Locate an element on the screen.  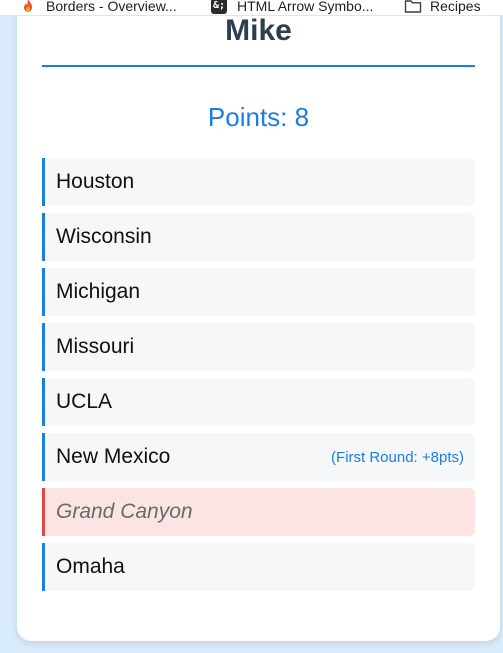
bookmark-recipes: Recipes is located at coordinates (442, 7).